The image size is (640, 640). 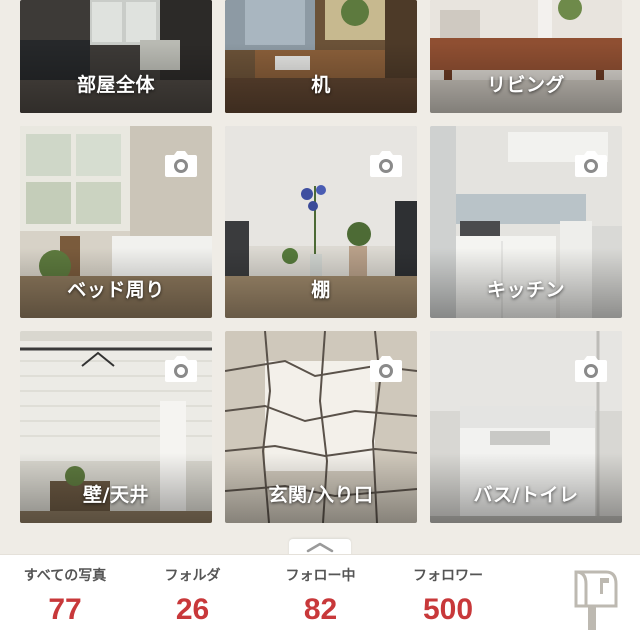 What do you see at coordinates (116, 290) in the screenshot?
I see `folder-label: ベッド周り` at bounding box center [116, 290].